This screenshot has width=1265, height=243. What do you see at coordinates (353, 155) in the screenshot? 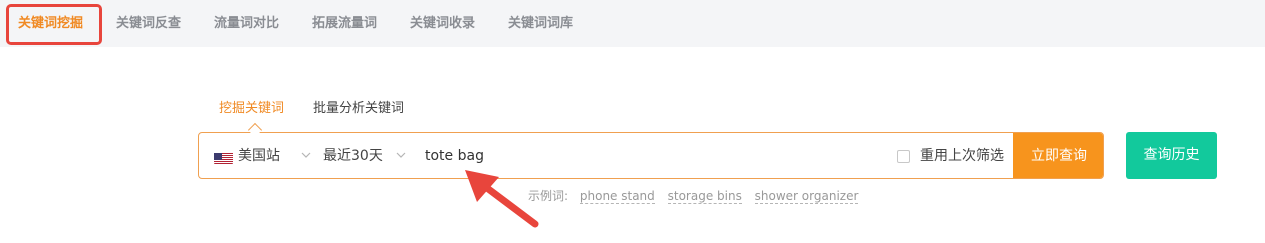
I see `time-range-select: 最近30天` at bounding box center [353, 155].